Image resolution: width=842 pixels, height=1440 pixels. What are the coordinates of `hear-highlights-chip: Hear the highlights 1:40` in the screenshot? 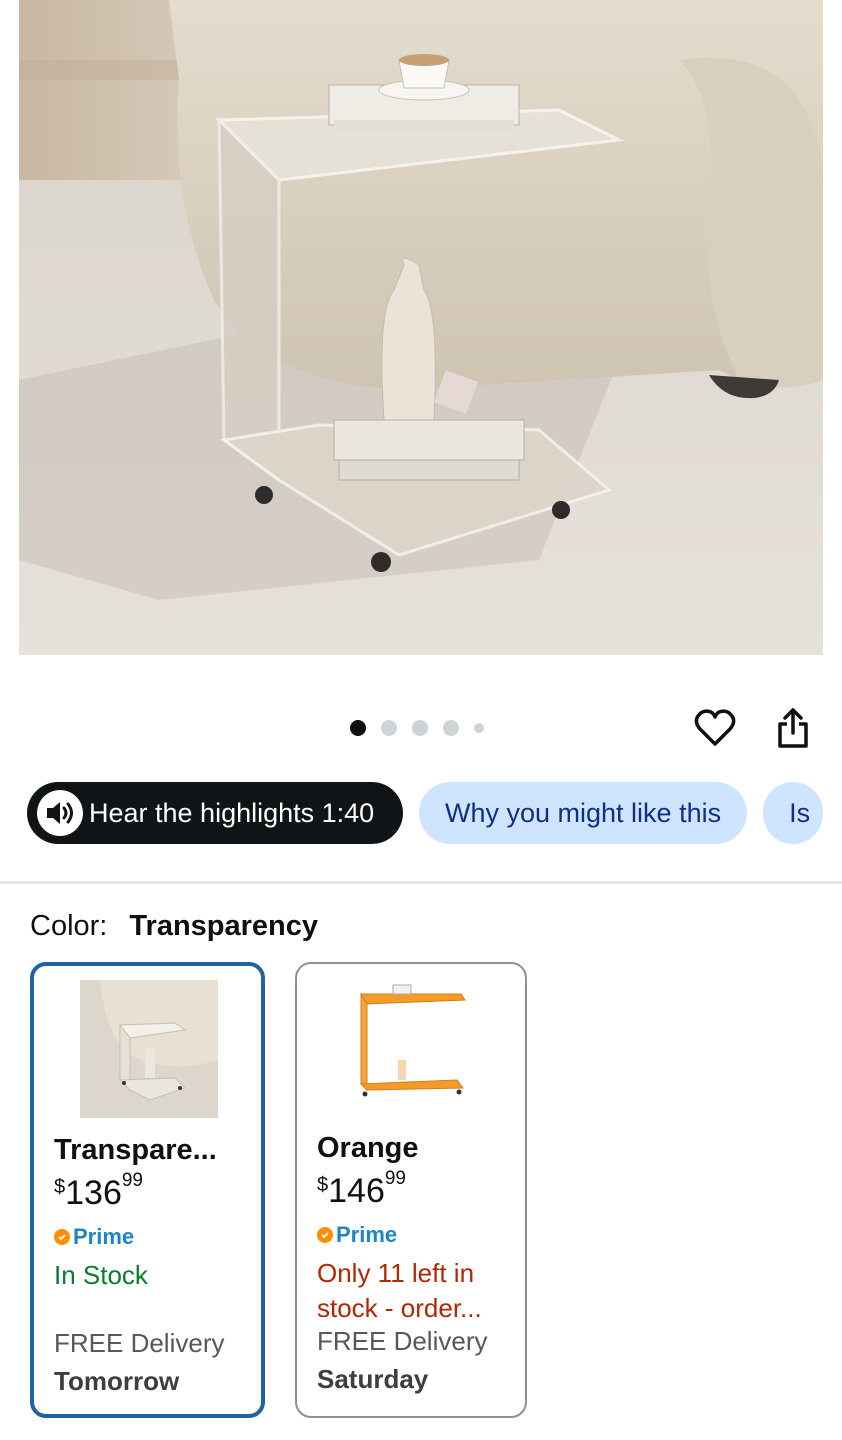 It's located at (215, 813).